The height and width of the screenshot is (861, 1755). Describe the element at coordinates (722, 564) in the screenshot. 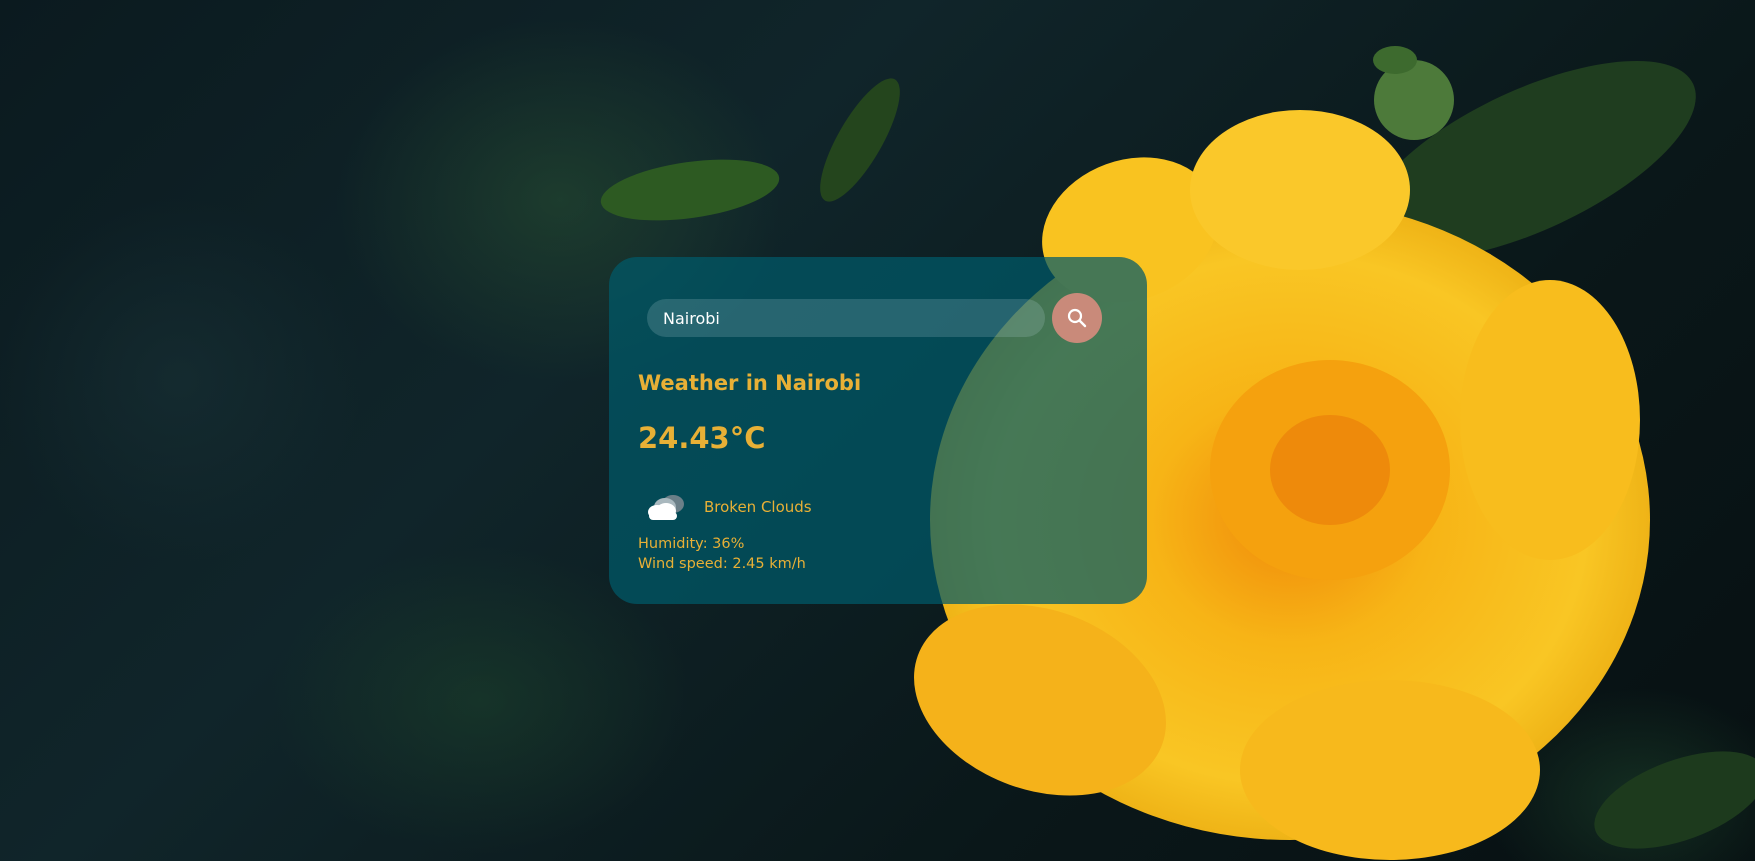

I see `wind-speed-text: Wind speed: 2.45 km/h` at that location.